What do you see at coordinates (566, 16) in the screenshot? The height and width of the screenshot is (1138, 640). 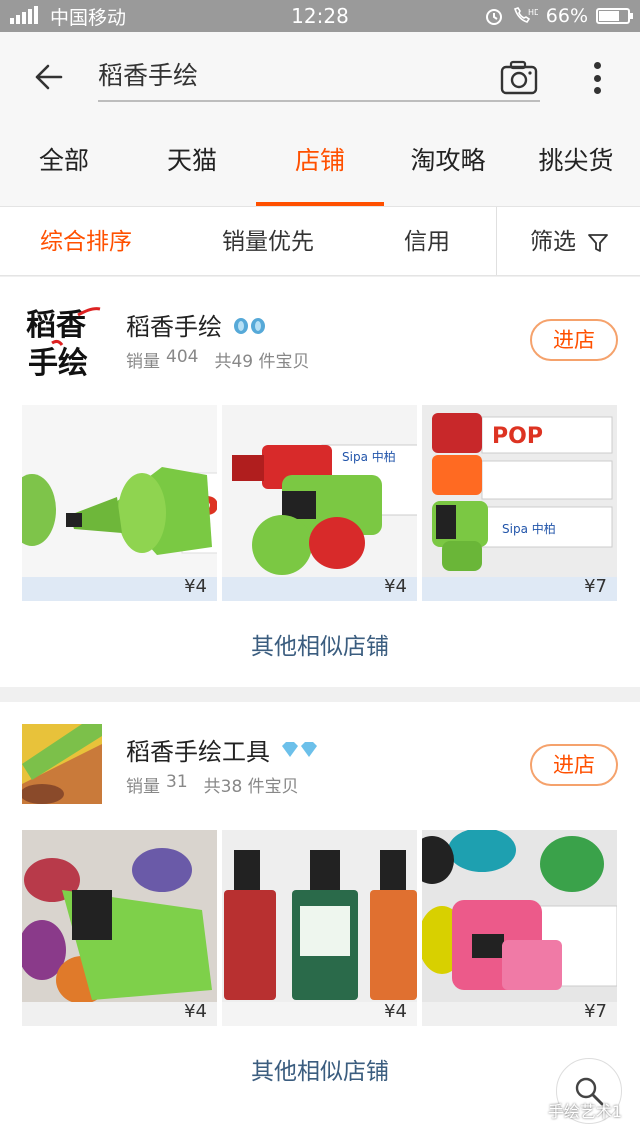 I see `battery-percent: 66%` at bounding box center [566, 16].